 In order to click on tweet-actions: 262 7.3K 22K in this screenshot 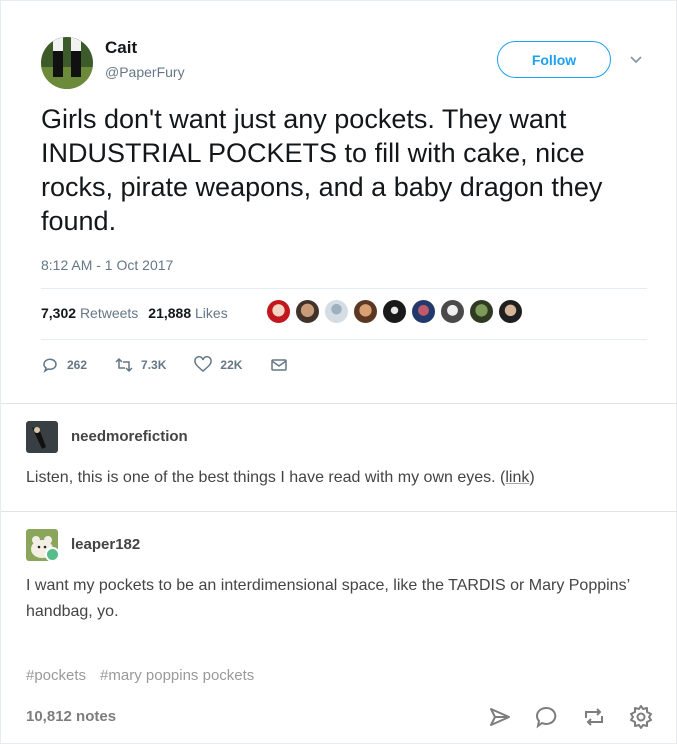, I will do `click(178, 365)`.